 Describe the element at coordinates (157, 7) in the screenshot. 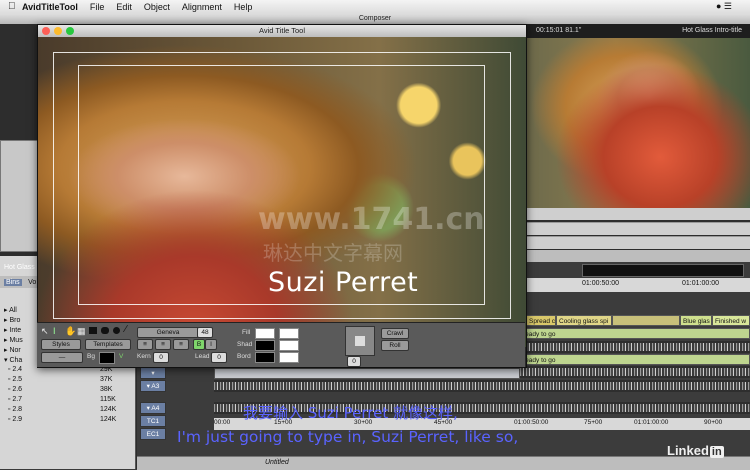

I see `menu-object: Object` at that location.